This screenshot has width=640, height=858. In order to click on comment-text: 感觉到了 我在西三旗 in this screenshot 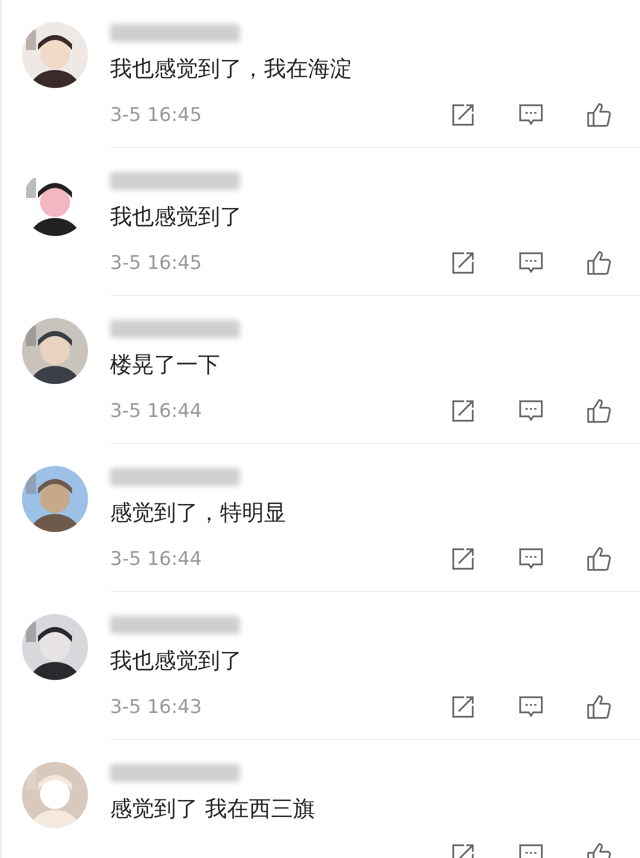, I will do `click(213, 810)`.